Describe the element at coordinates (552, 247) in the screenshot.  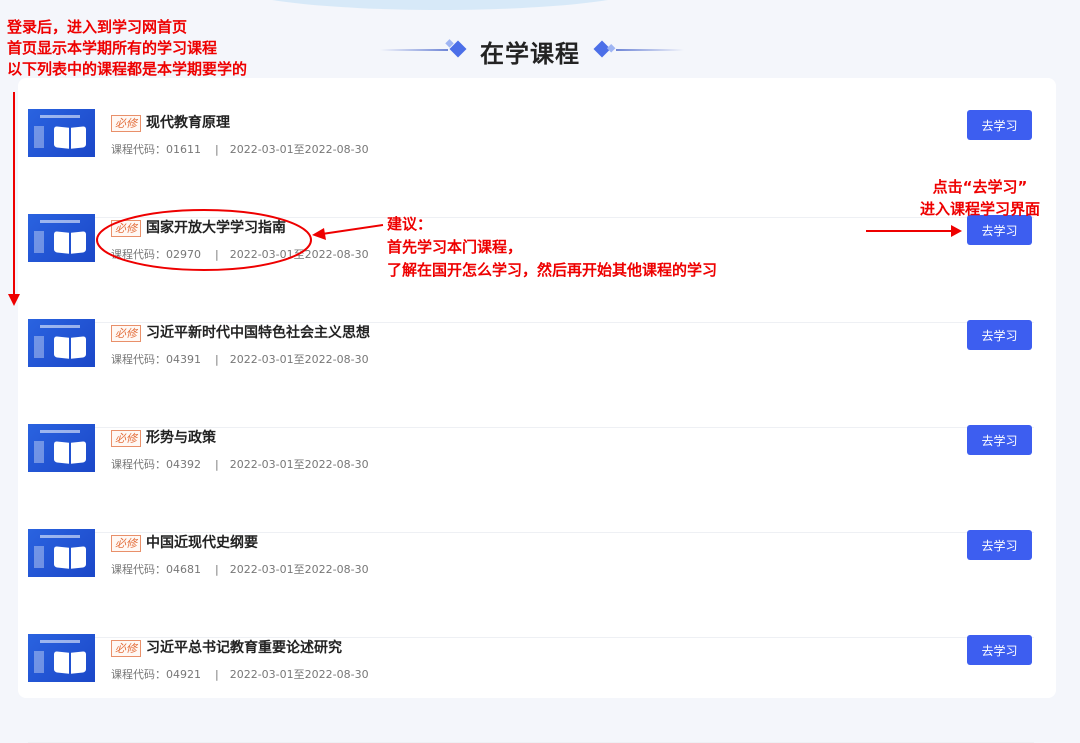
I see `annotation-middle: 建议： 首先学习本门课程， 了解在国开怎么学习，然后再开始其他课程的学习` at that location.